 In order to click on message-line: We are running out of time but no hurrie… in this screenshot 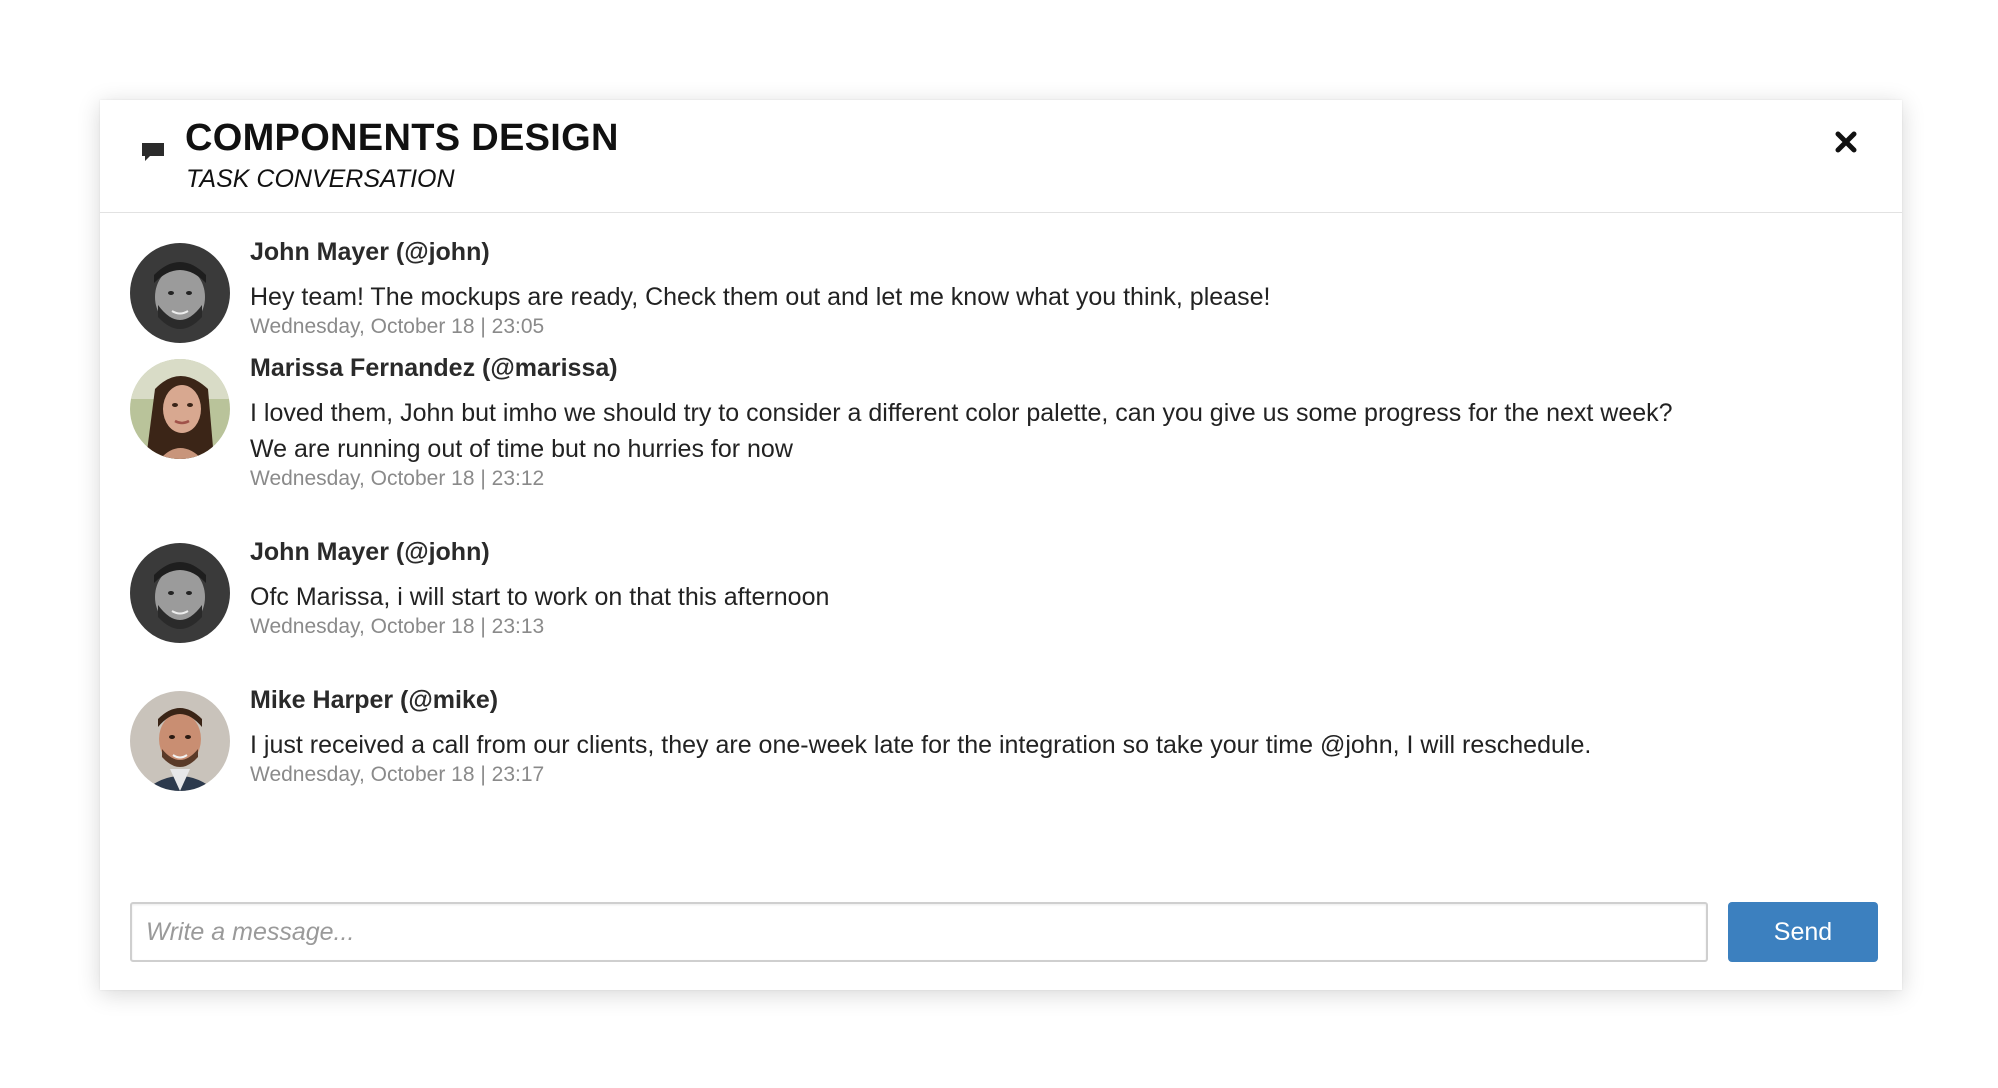, I will do `click(521, 449)`.